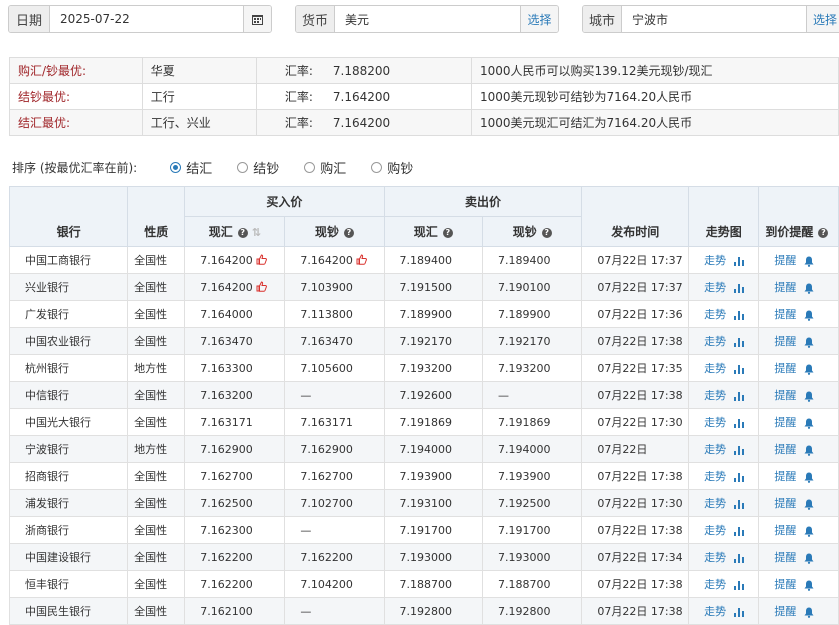  I want to click on bank-name: 广发银行, so click(68, 314).